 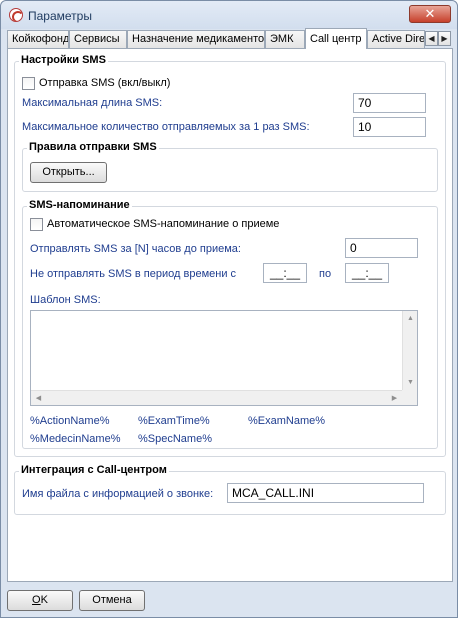 I want to click on call-file-field: MCA_CALL.INI, so click(x=325, y=493).